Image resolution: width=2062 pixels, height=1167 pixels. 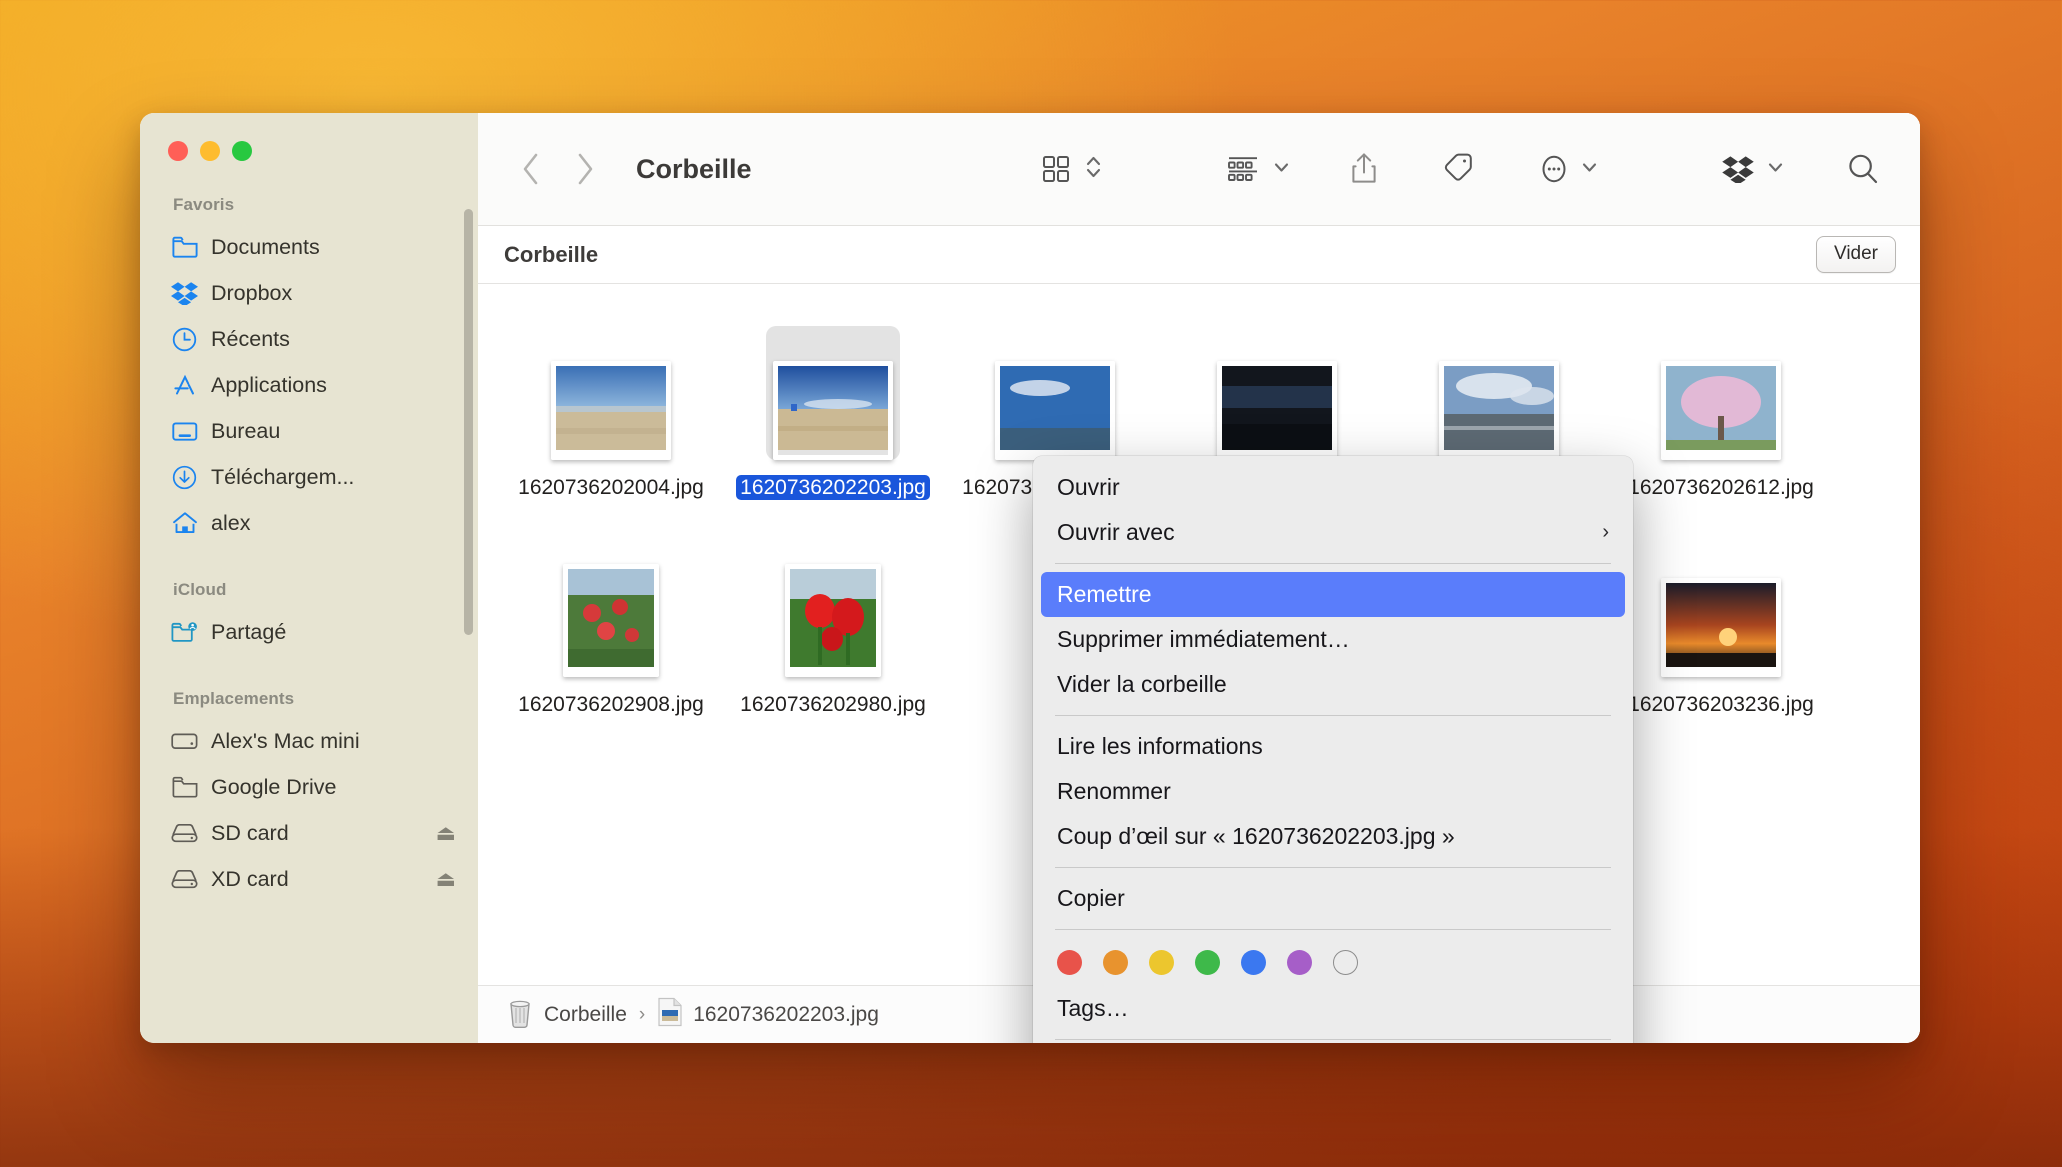 What do you see at coordinates (242, 151) in the screenshot?
I see `zoom-button` at bounding box center [242, 151].